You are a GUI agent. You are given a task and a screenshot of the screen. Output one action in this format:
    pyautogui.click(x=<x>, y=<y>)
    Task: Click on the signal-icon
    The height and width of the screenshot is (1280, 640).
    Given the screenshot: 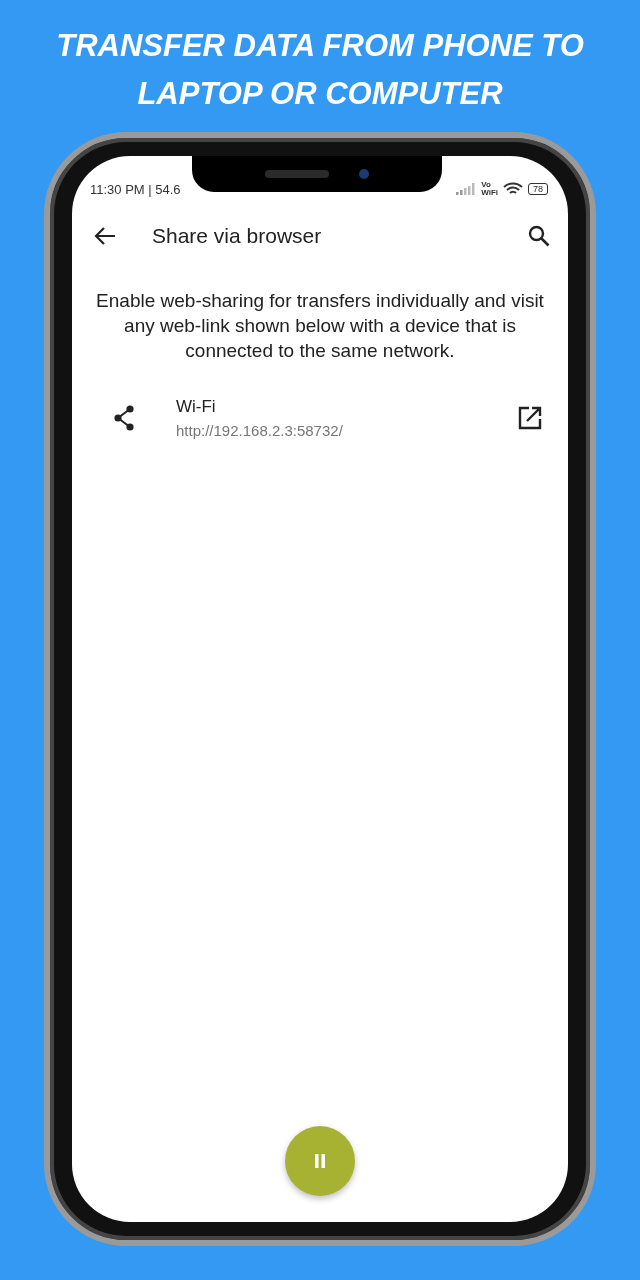 What is the action you would take?
    pyautogui.click(x=466, y=189)
    